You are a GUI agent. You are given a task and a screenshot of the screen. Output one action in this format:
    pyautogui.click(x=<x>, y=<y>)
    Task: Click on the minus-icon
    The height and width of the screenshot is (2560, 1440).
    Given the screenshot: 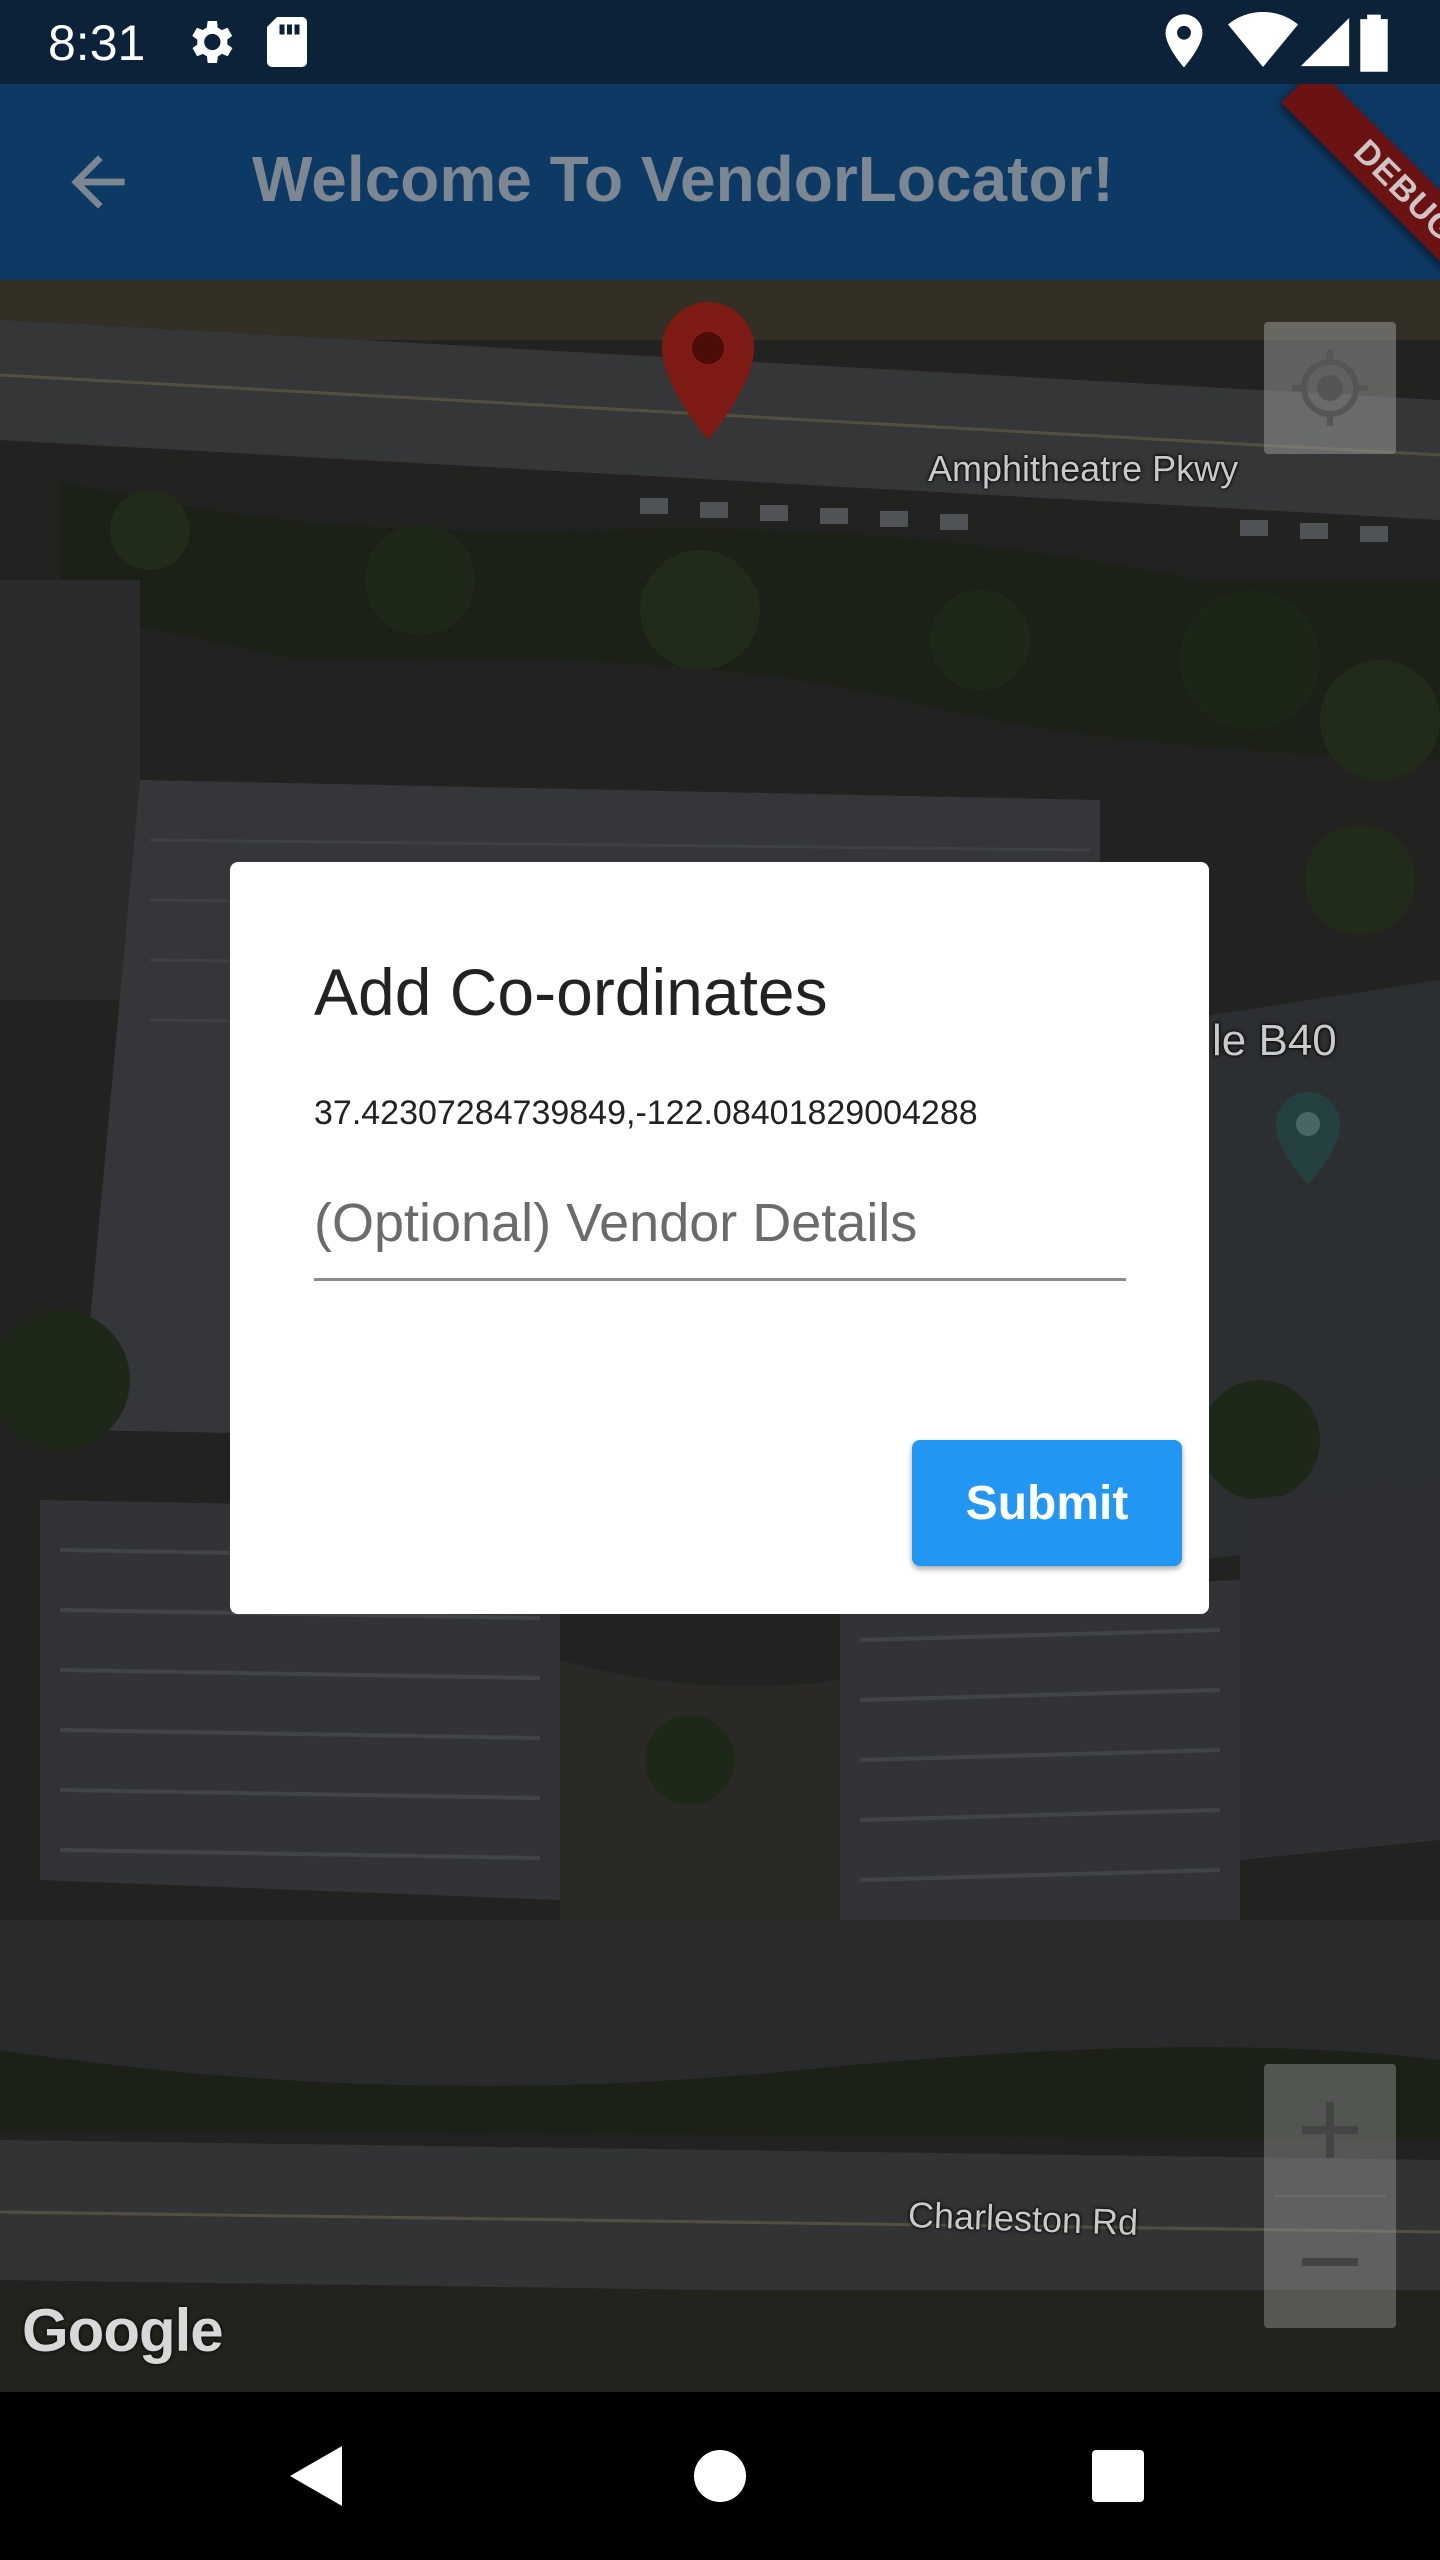 What is the action you would take?
    pyautogui.click(x=1330, y=2262)
    